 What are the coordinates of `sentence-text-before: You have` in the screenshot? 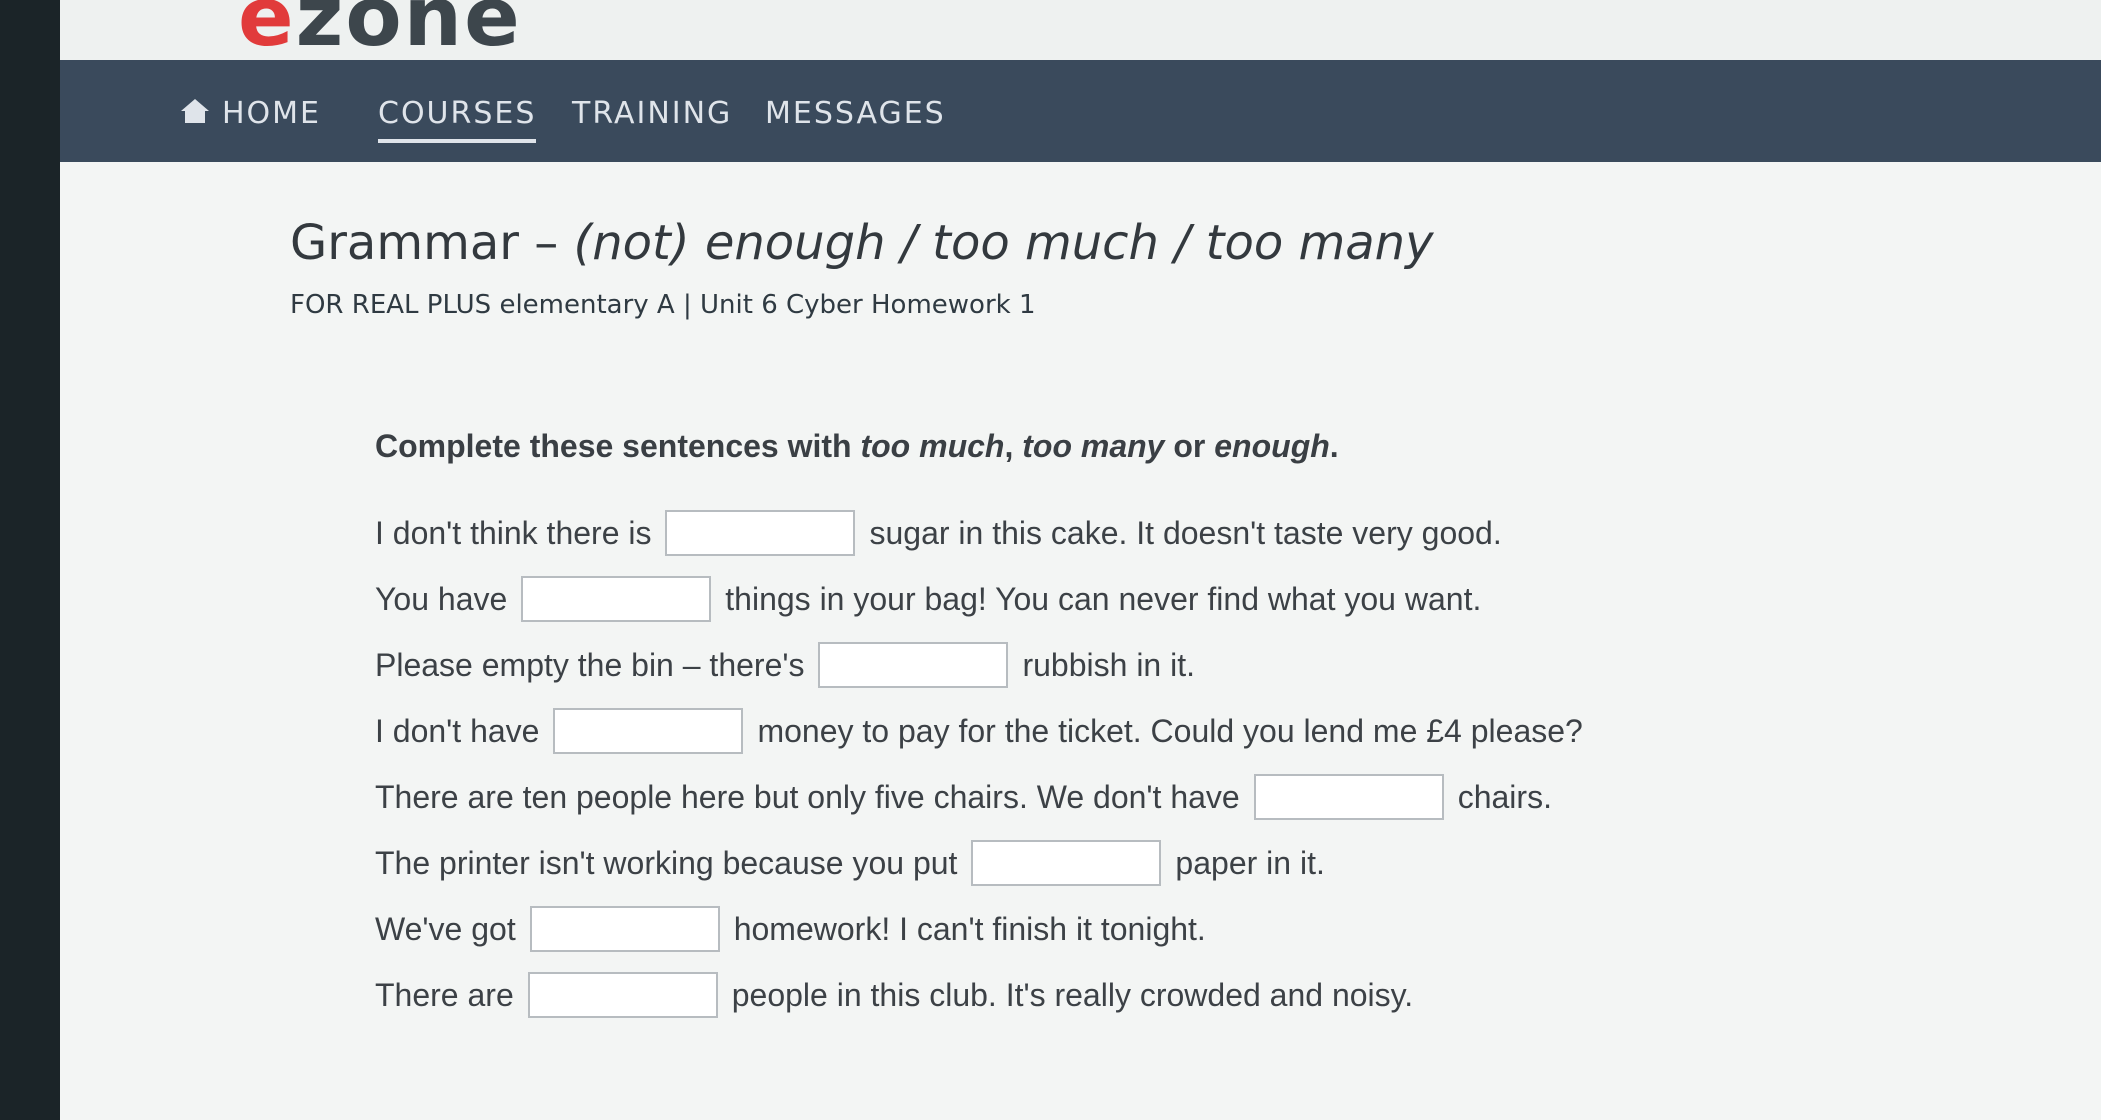 It's located at (441, 598).